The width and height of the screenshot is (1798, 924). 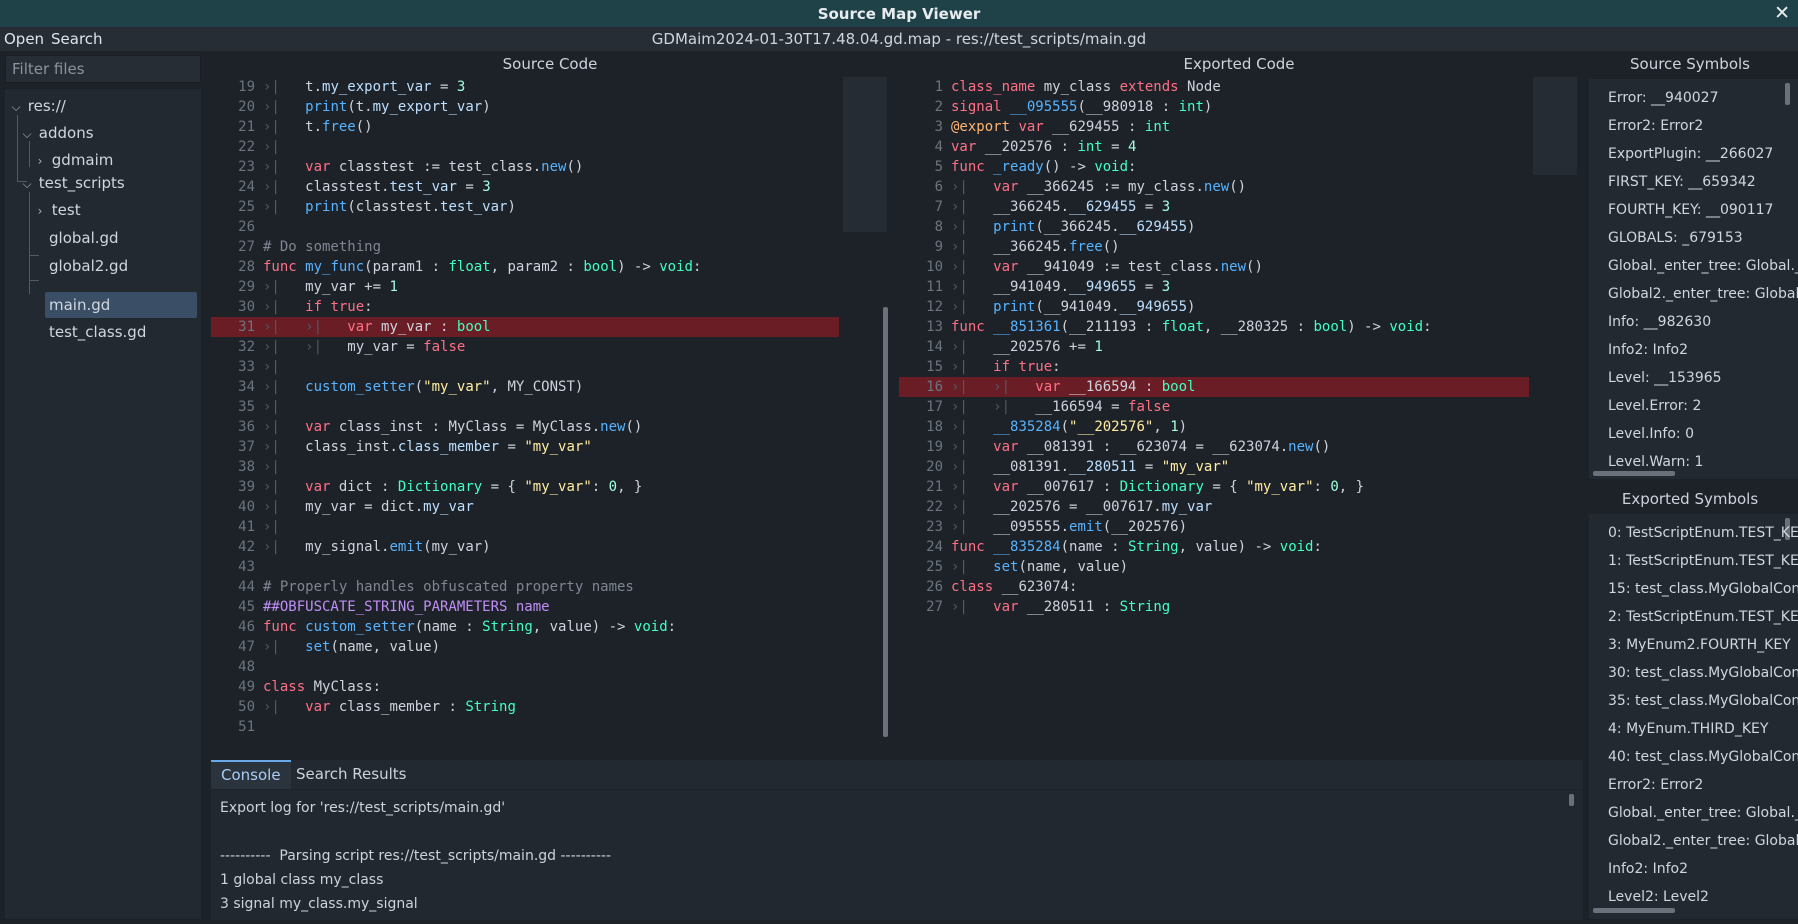 What do you see at coordinates (251, 774) in the screenshot?
I see `tab-console: Console` at bounding box center [251, 774].